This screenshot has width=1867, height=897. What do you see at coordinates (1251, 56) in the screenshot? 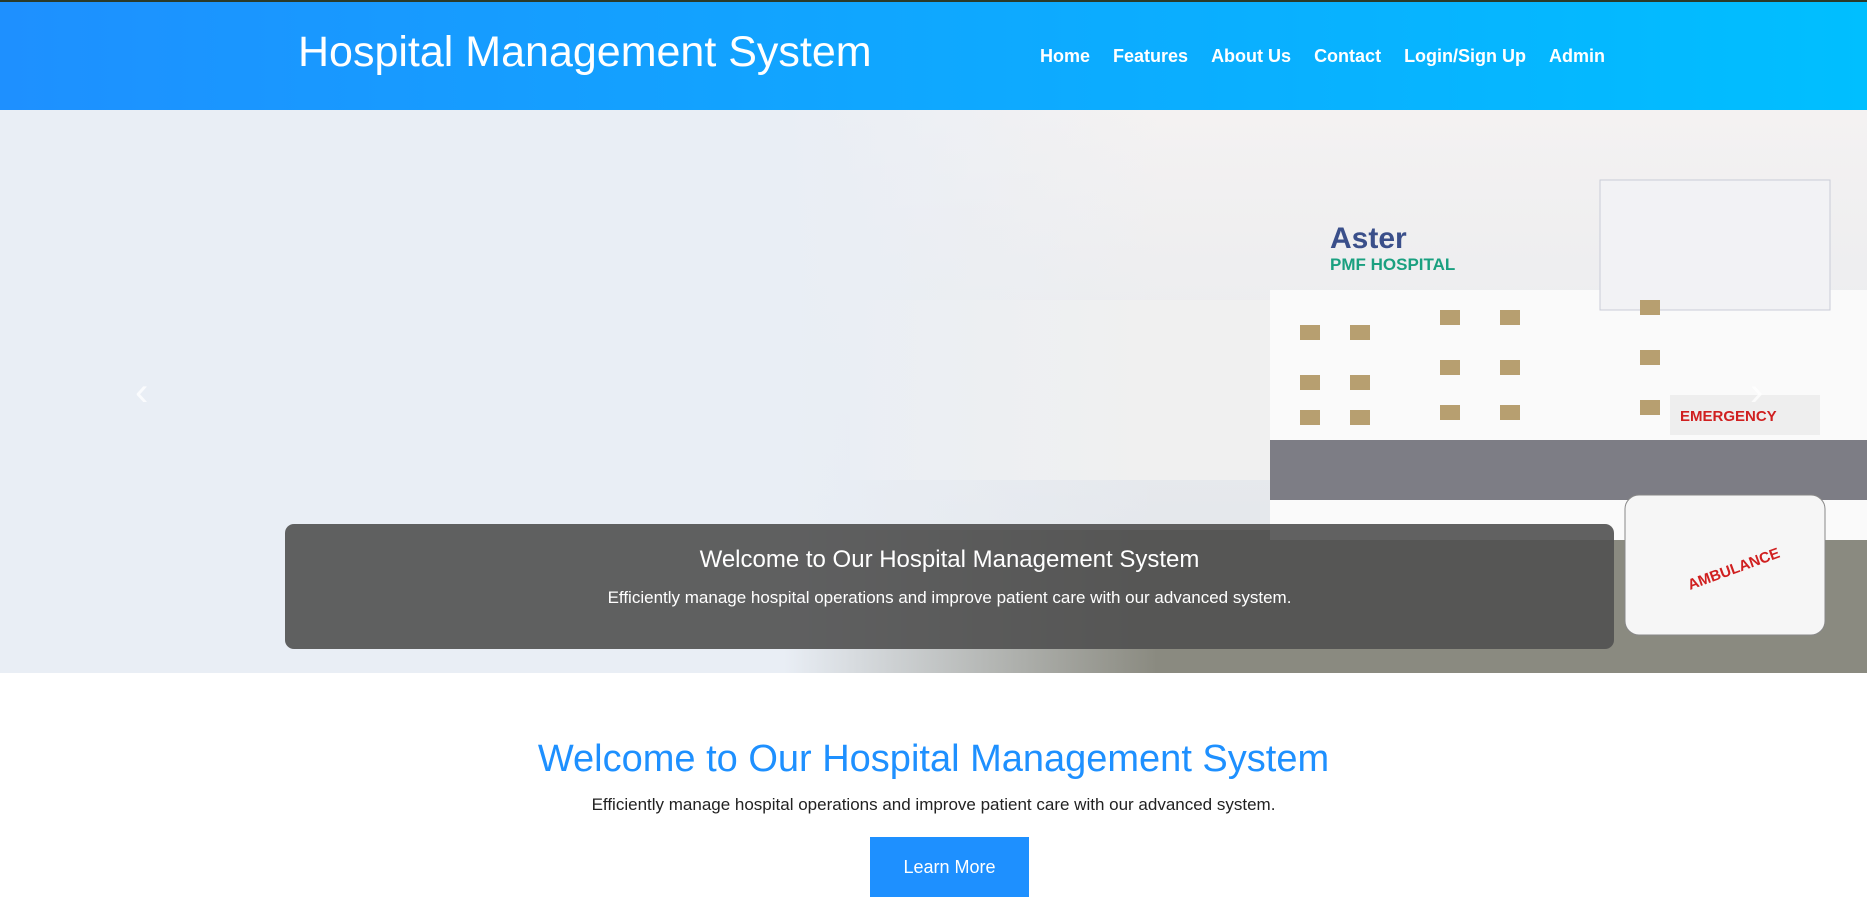
I see `nav-about-us: About Us` at bounding box center [1251, 56].